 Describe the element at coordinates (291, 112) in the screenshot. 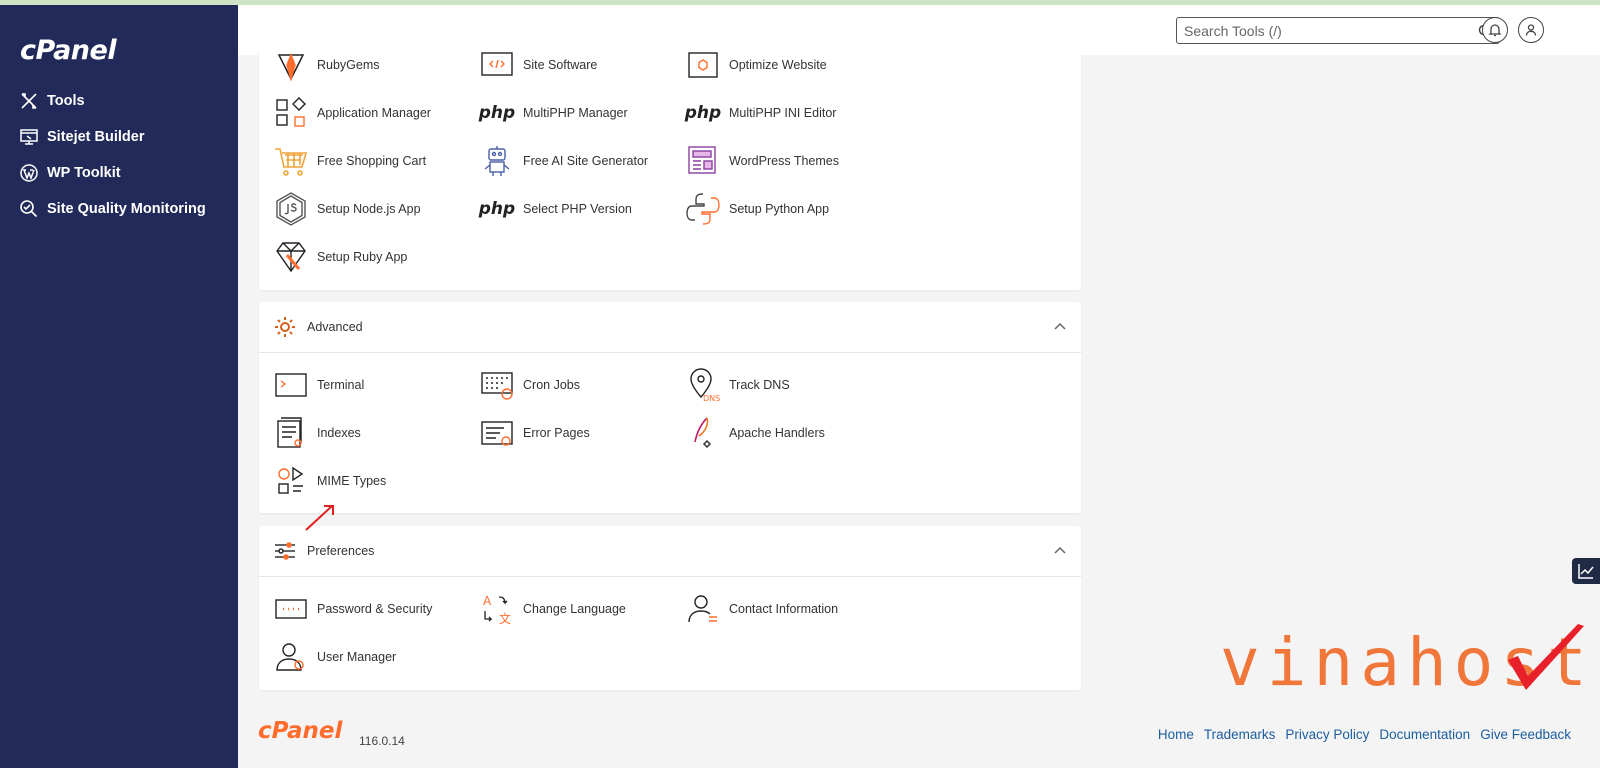

I see `application-manager-icon` at that location.